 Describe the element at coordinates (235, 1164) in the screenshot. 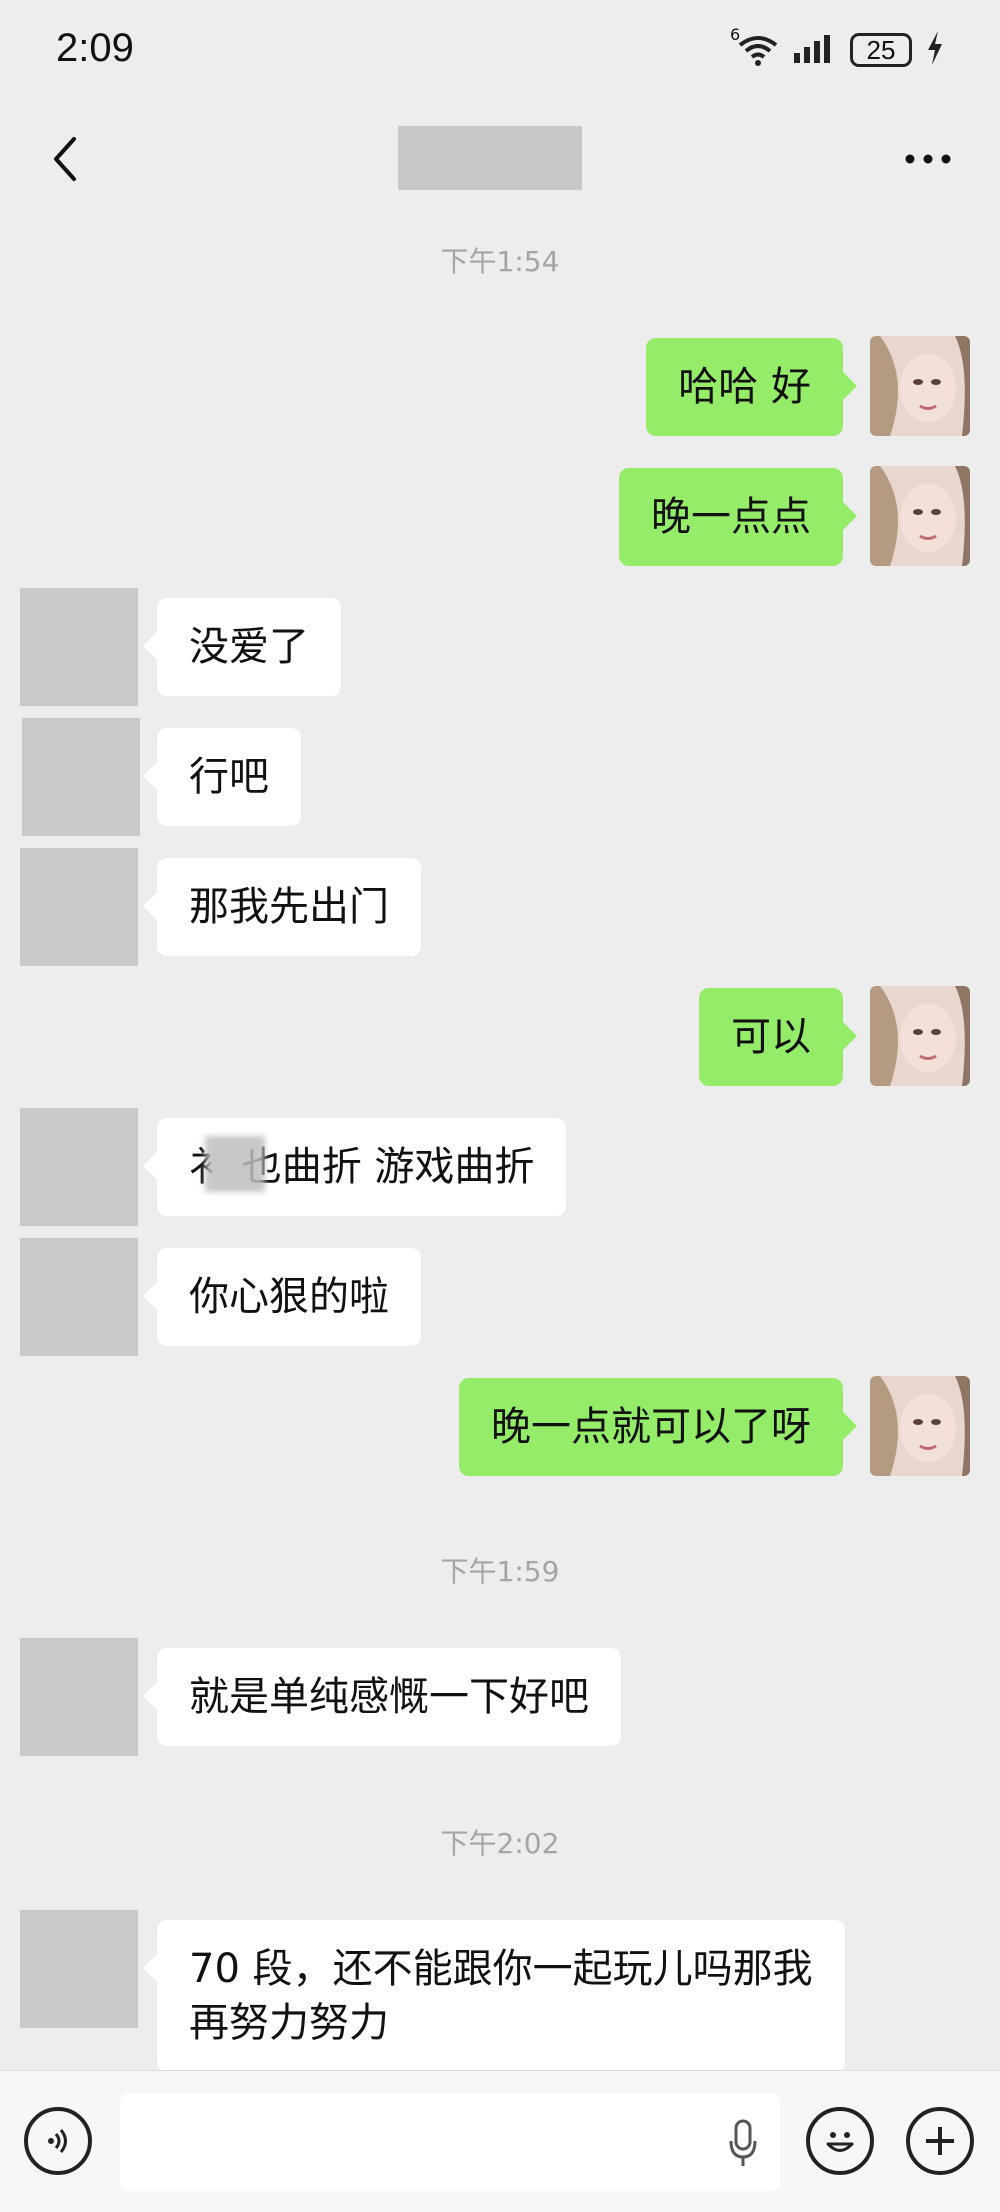

I see `blur-redaction` at that location.